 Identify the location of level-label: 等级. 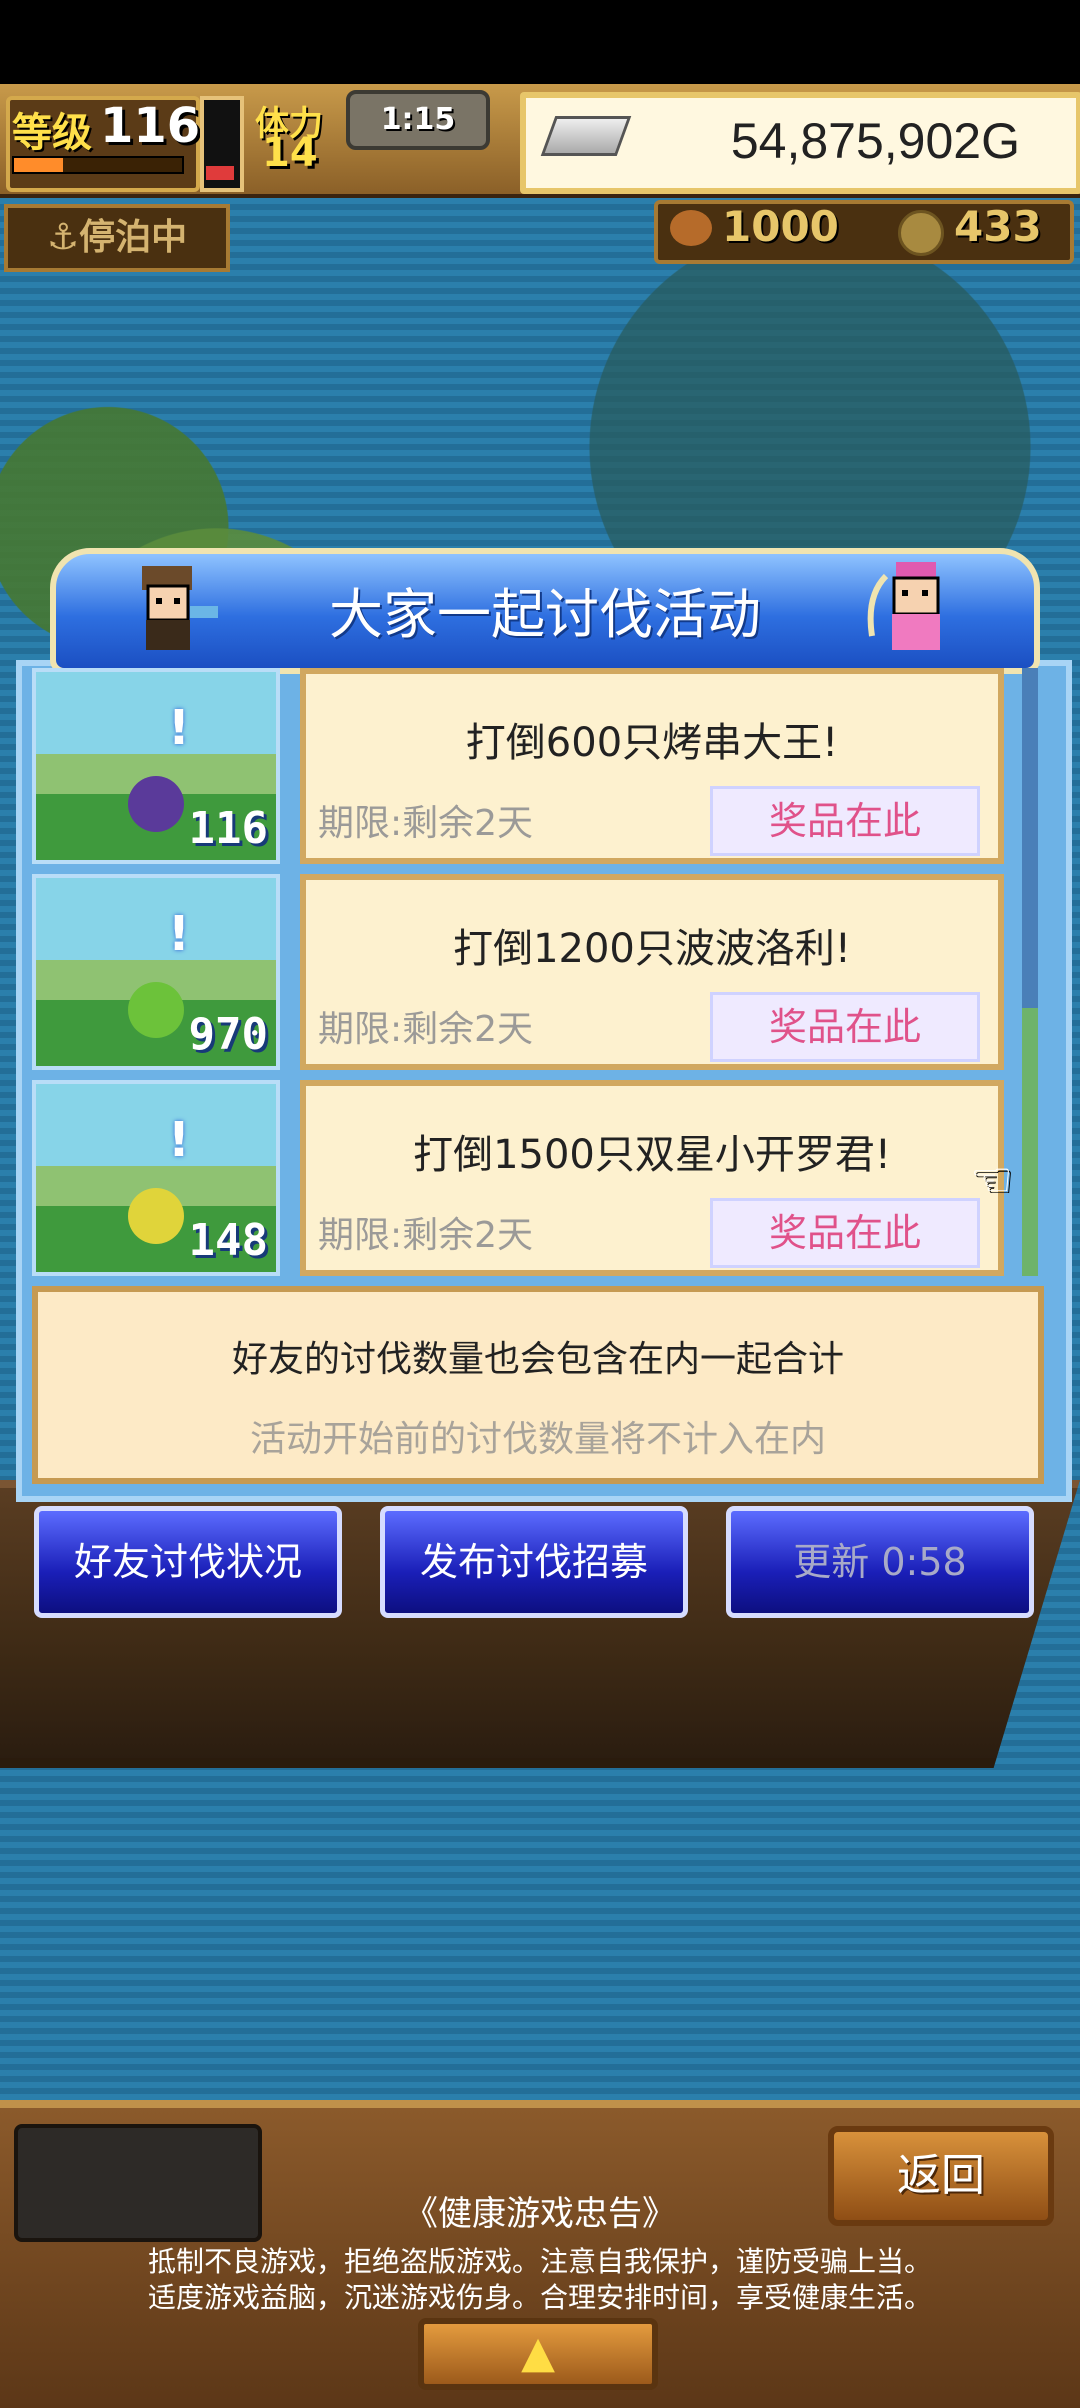
(52, 133).